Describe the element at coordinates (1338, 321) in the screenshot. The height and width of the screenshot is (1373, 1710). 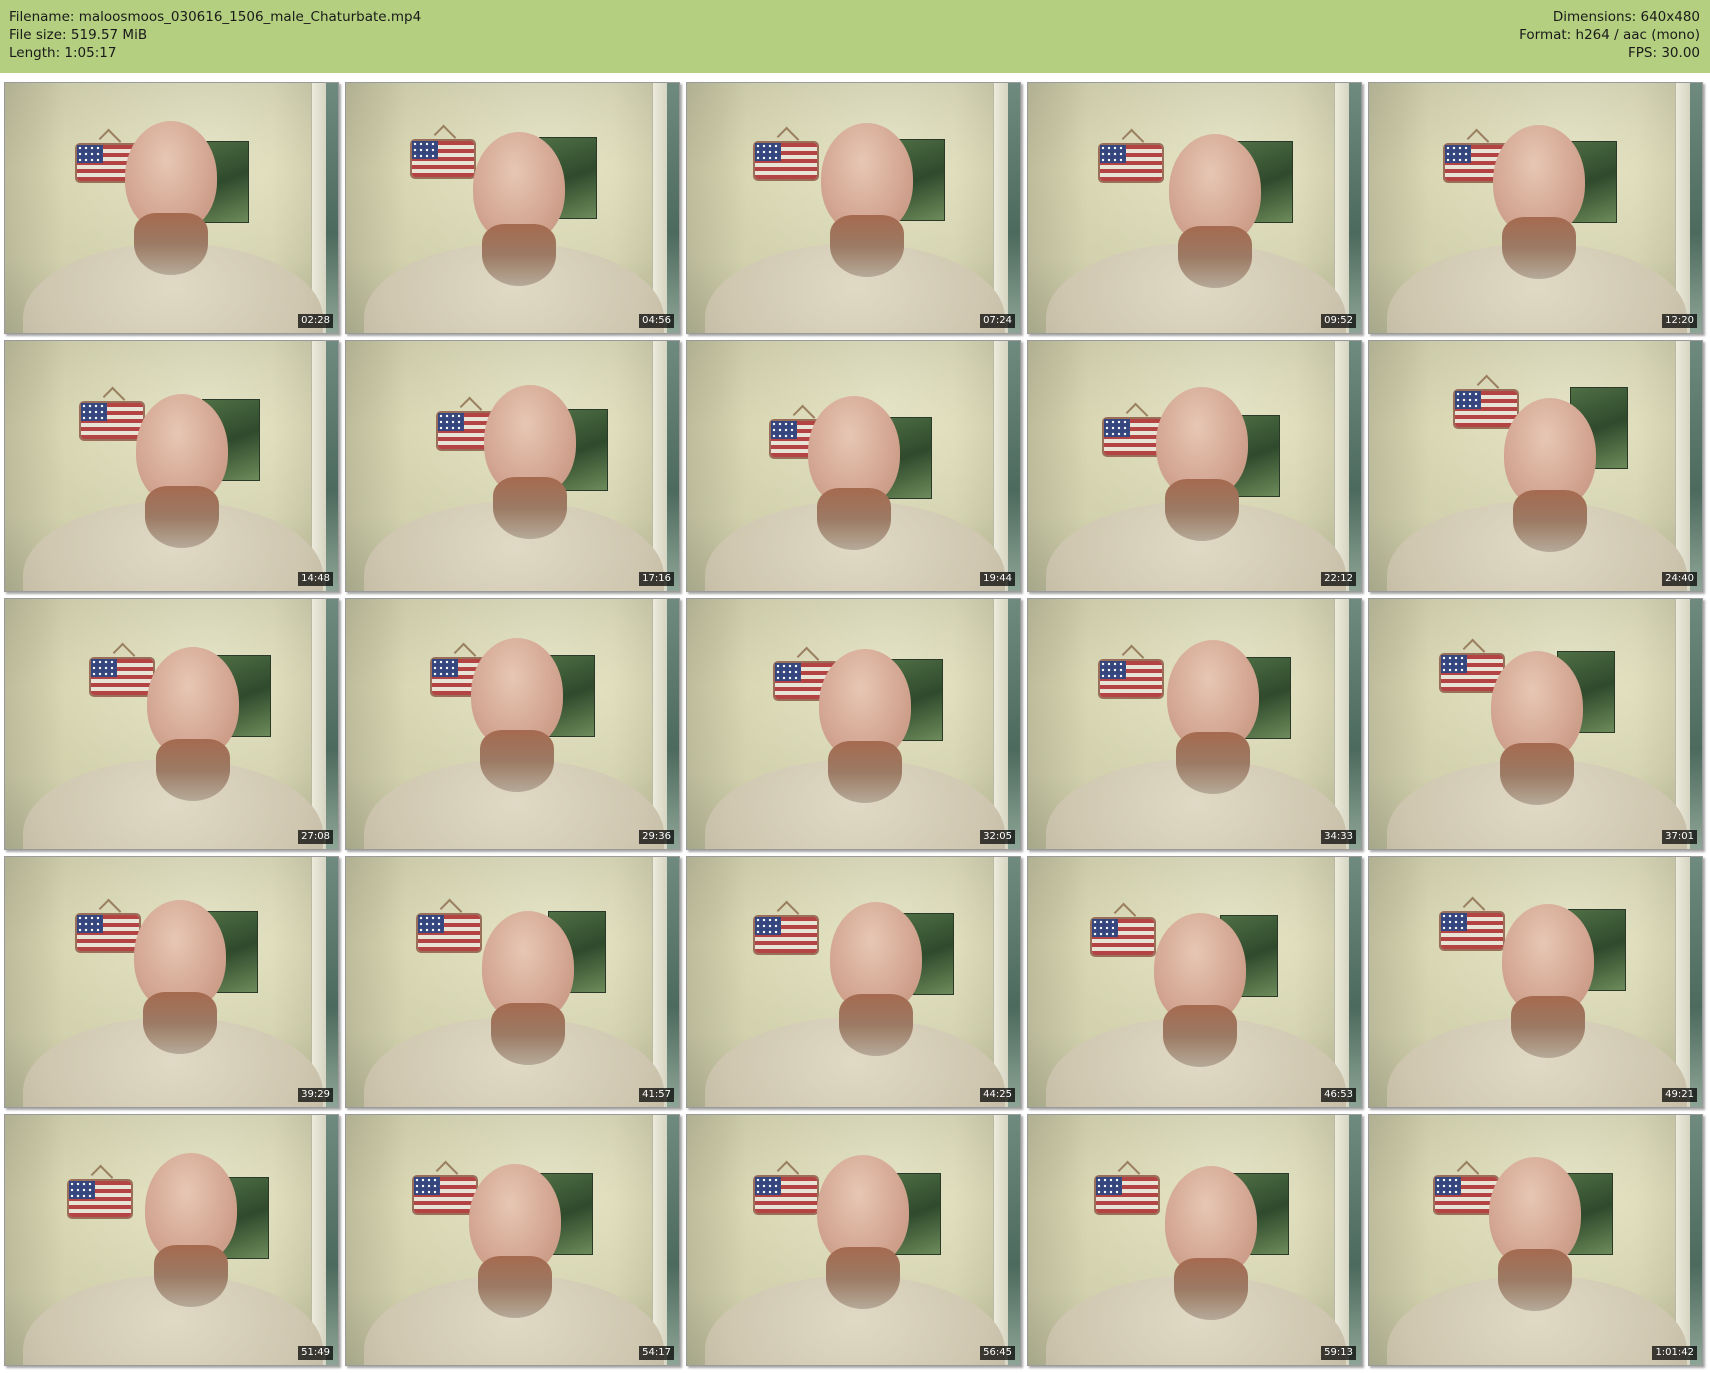
I see `frame-timestamp: 09:52` at that location.